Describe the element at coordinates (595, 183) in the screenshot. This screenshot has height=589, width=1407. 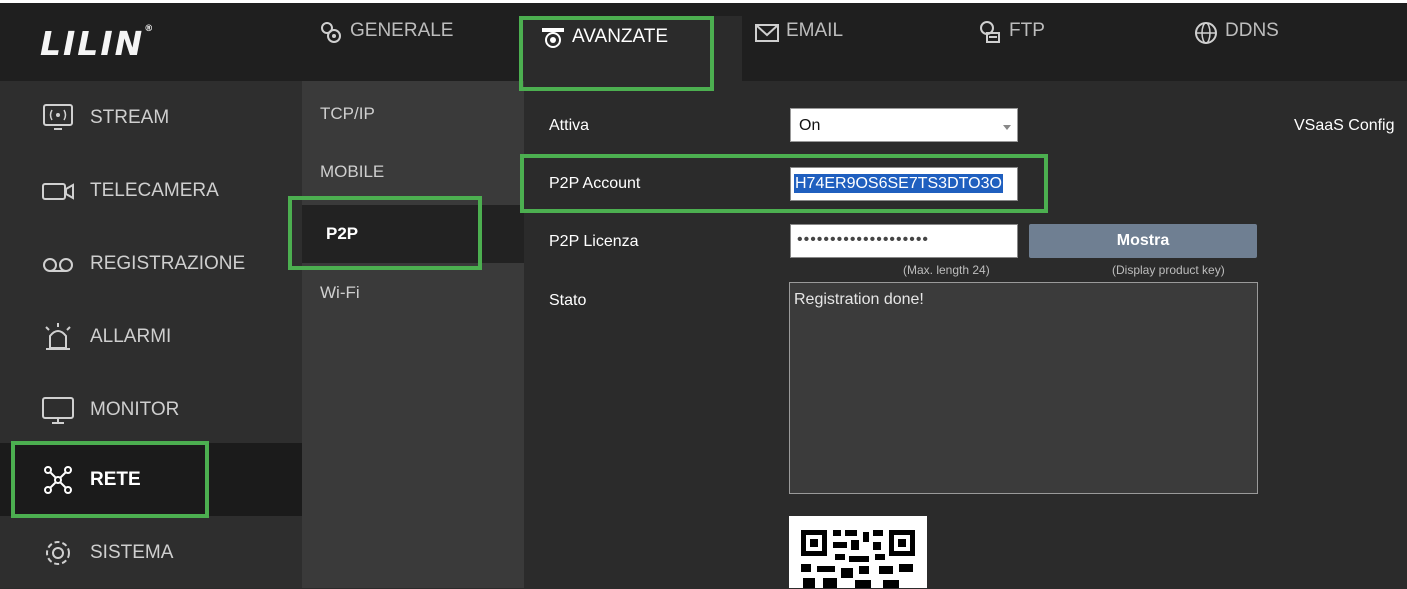
I see `p2p-account-label: P2P Account` at that location.